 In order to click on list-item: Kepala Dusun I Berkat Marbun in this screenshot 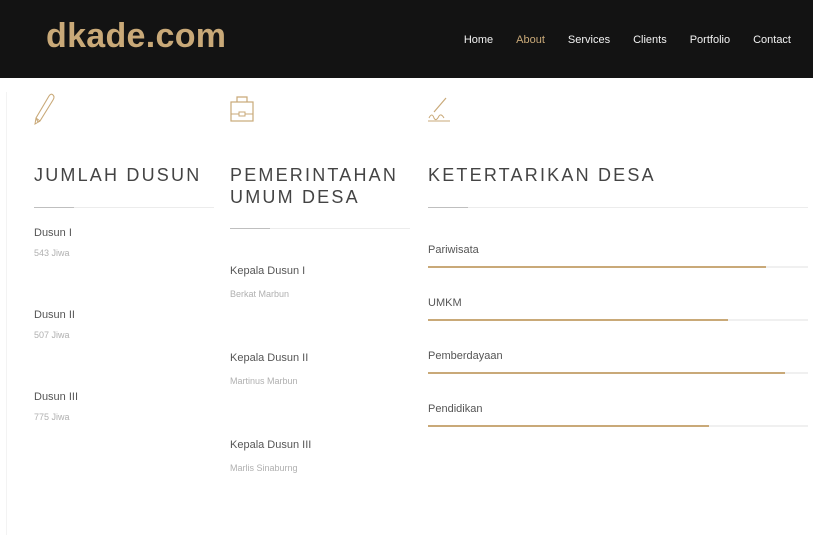, I will do `click(320, 282)`.